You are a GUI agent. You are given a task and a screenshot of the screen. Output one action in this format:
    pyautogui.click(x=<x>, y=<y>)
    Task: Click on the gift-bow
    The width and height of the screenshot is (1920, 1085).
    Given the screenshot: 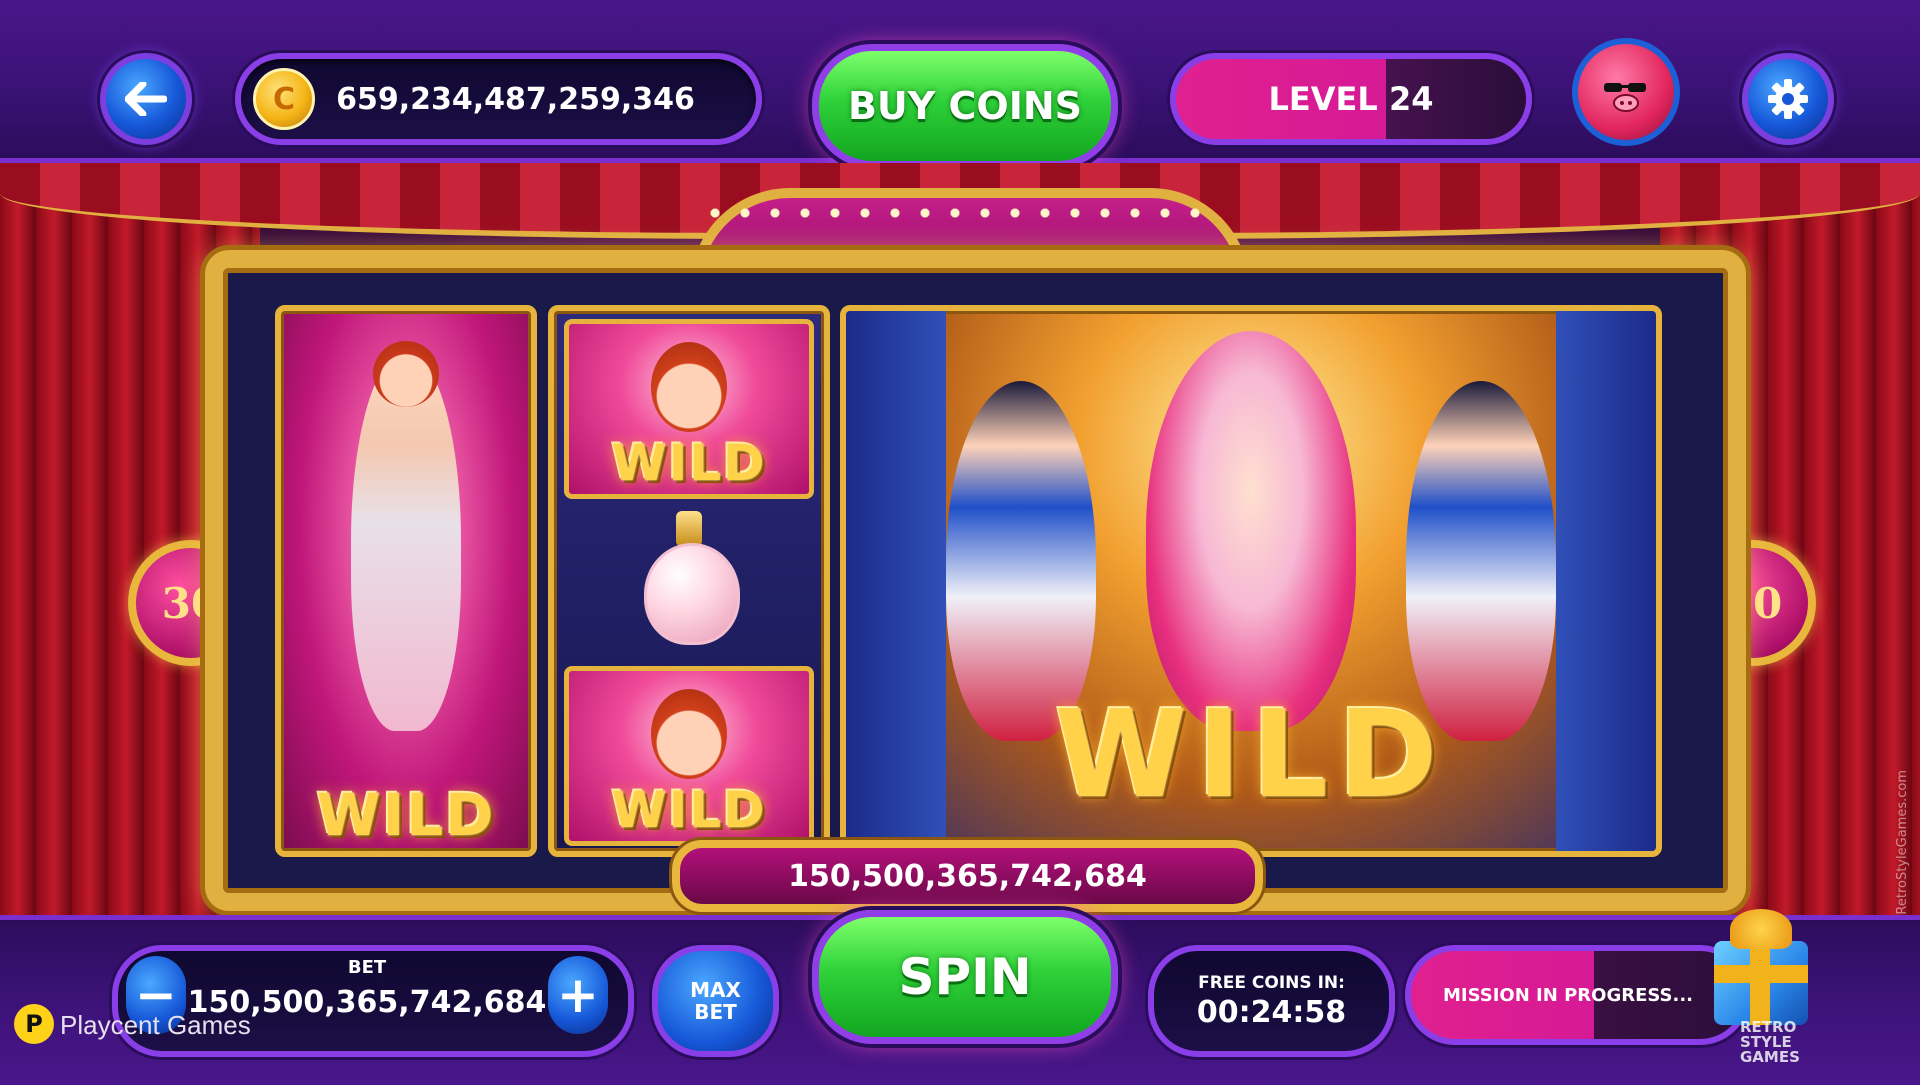 What is the action you would take?
    pyautogui.click(x=1761, y=929)
    